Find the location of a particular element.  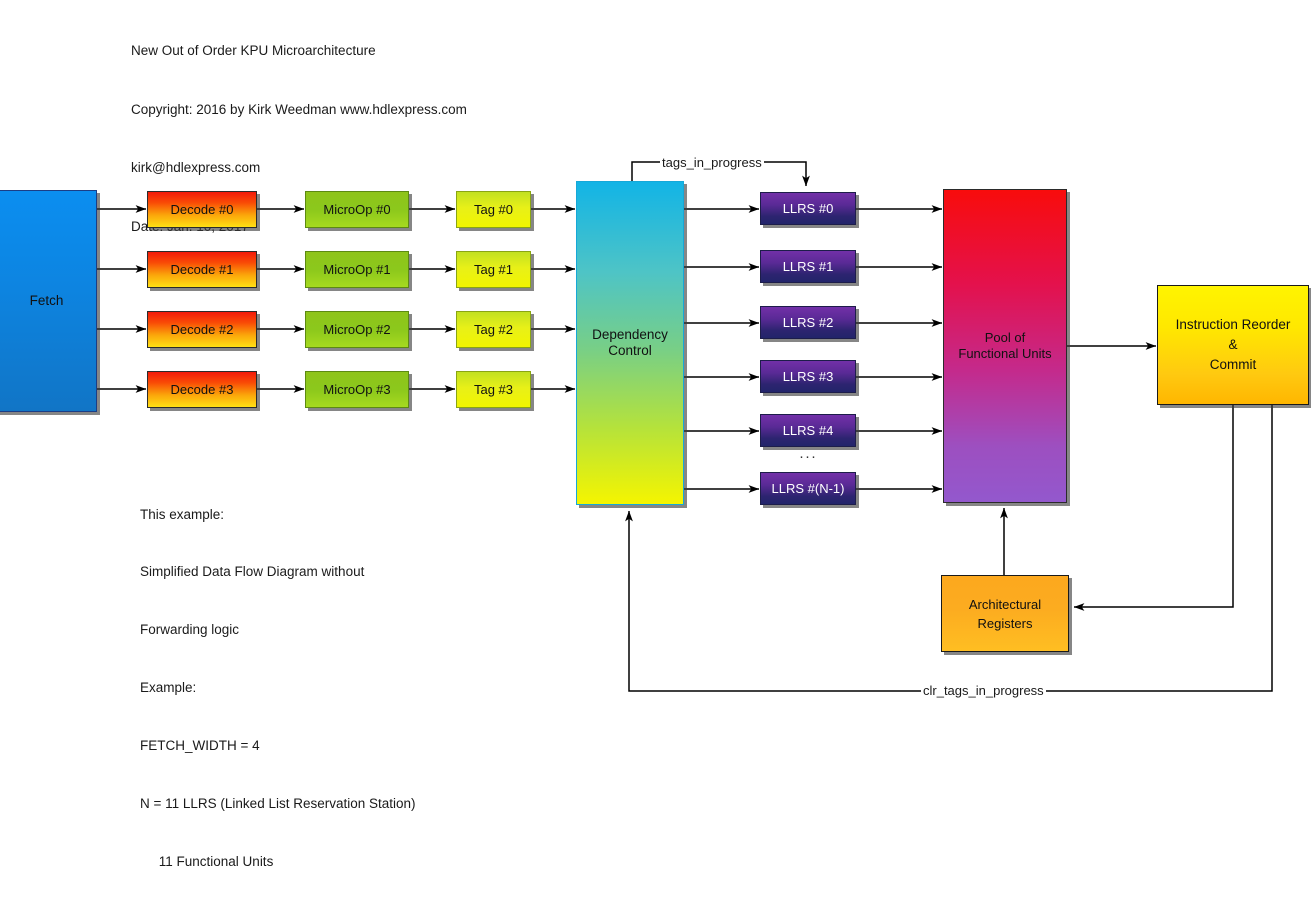

block-microop-3: MicroOp #3 is located at coordinates (357, 389).